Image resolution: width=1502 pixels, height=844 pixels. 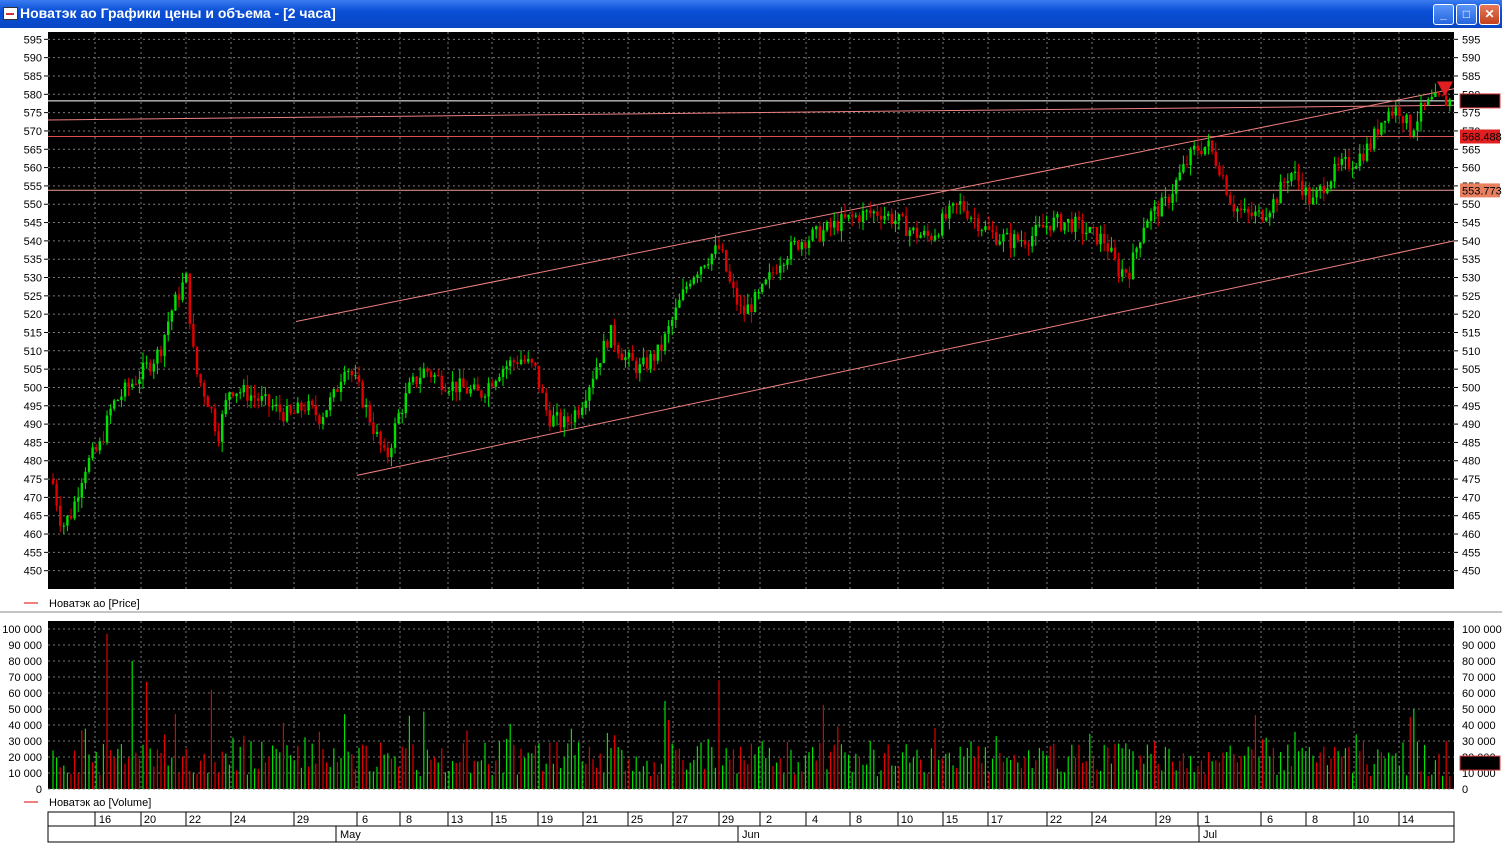 What do you see at coordinates (1471, 572) in the screenshot?
I see `price-tick-label: 450` at bounding box center [1471, 572].